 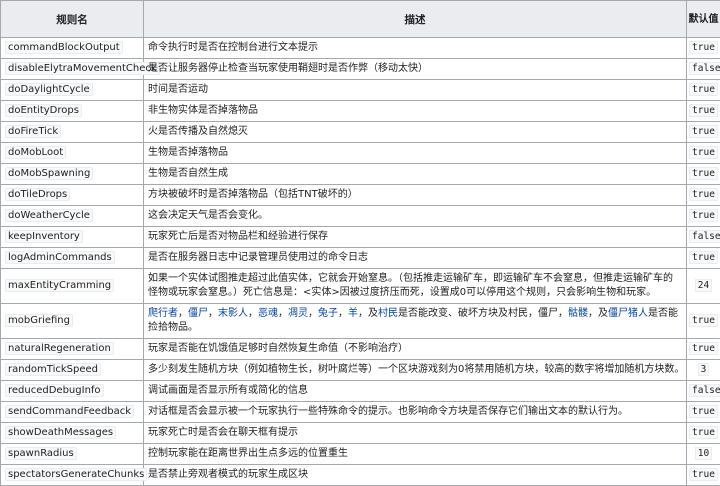 I want to click on rule-name: maxEntityCramming, so click(x=59, y=285).